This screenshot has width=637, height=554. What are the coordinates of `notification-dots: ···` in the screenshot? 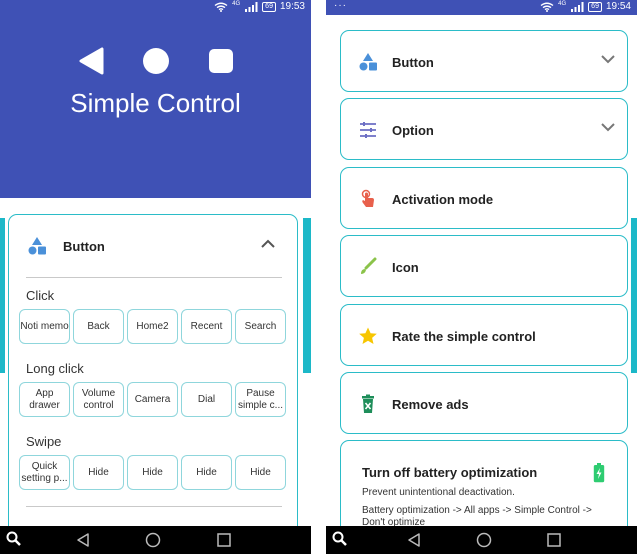 It's located at (340, 5).